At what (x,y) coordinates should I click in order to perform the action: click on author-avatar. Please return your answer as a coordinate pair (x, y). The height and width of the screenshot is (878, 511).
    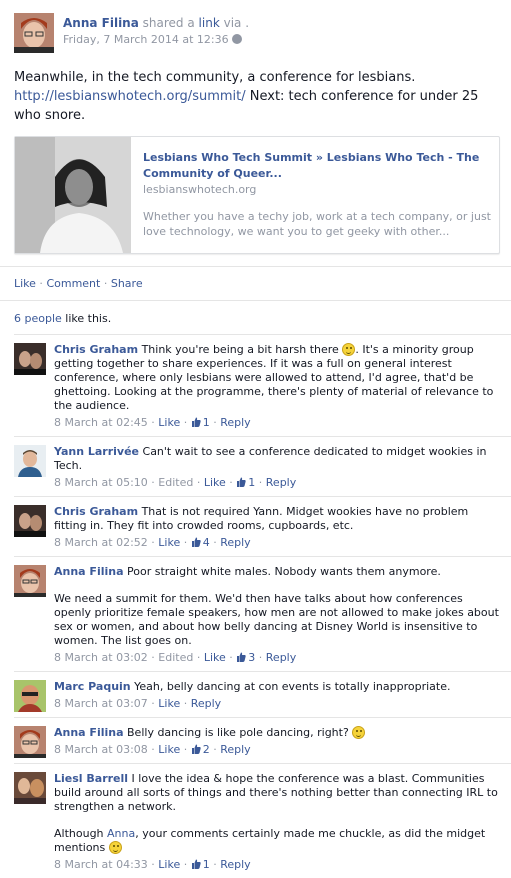
    Looking at the image, I should click on (34, 33).